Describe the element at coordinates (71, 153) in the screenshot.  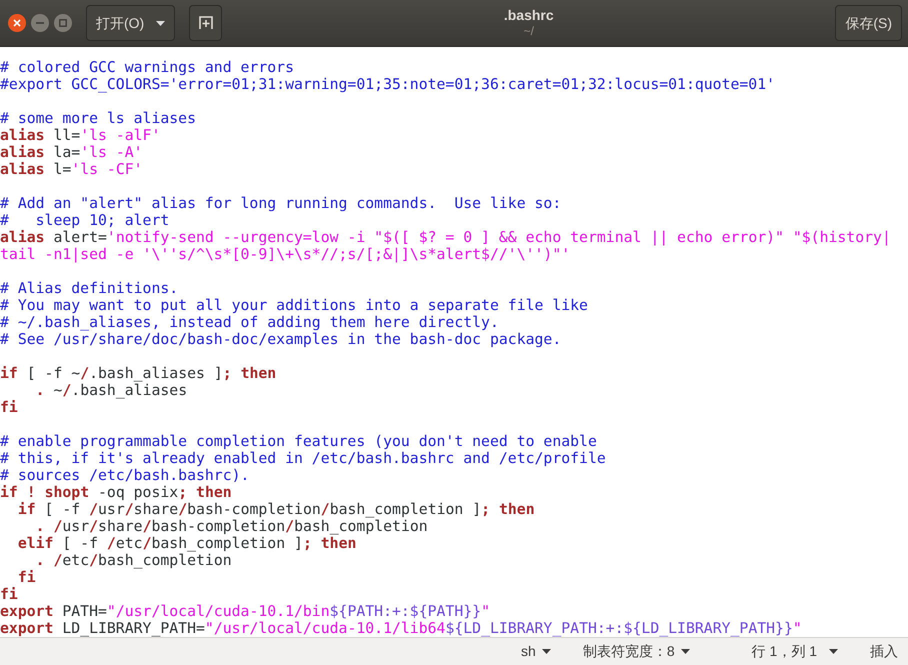
I see `code-line: alias la='ls -A'` at that location.